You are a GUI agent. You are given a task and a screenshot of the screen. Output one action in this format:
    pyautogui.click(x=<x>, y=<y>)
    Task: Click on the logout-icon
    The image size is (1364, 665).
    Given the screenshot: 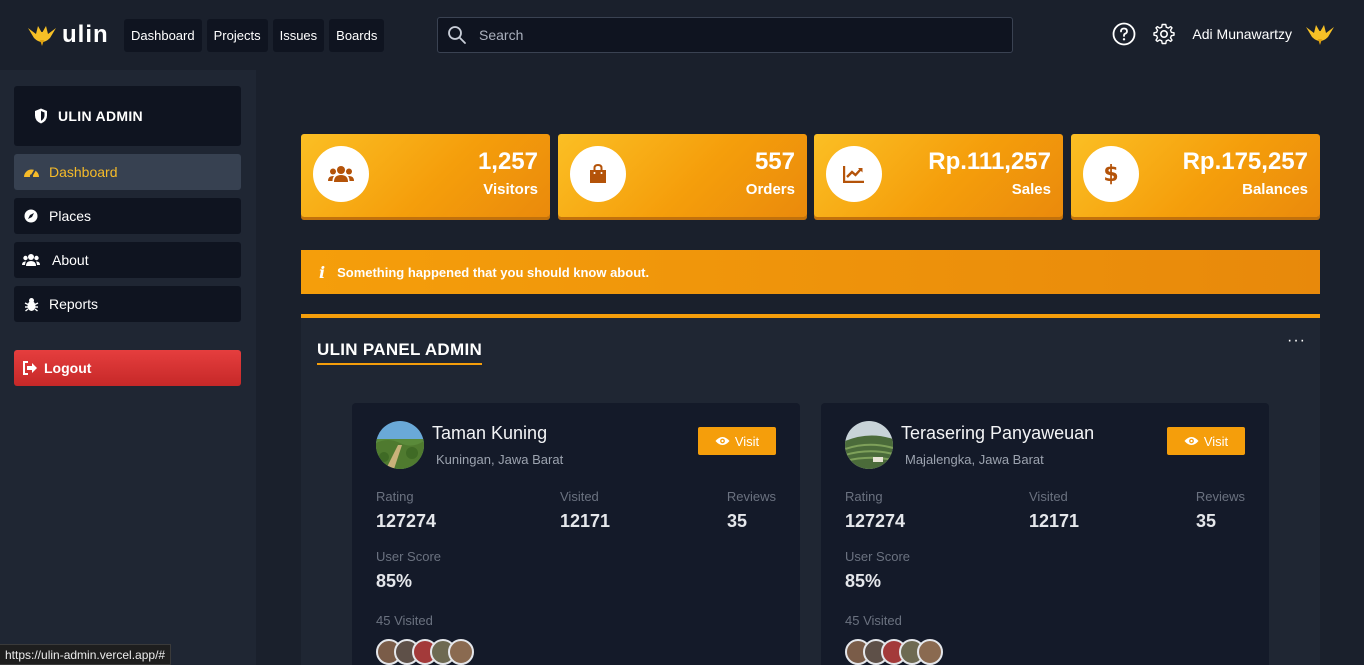 What is the action you would take?
    pyautogui.click(x=30, y=368)
    